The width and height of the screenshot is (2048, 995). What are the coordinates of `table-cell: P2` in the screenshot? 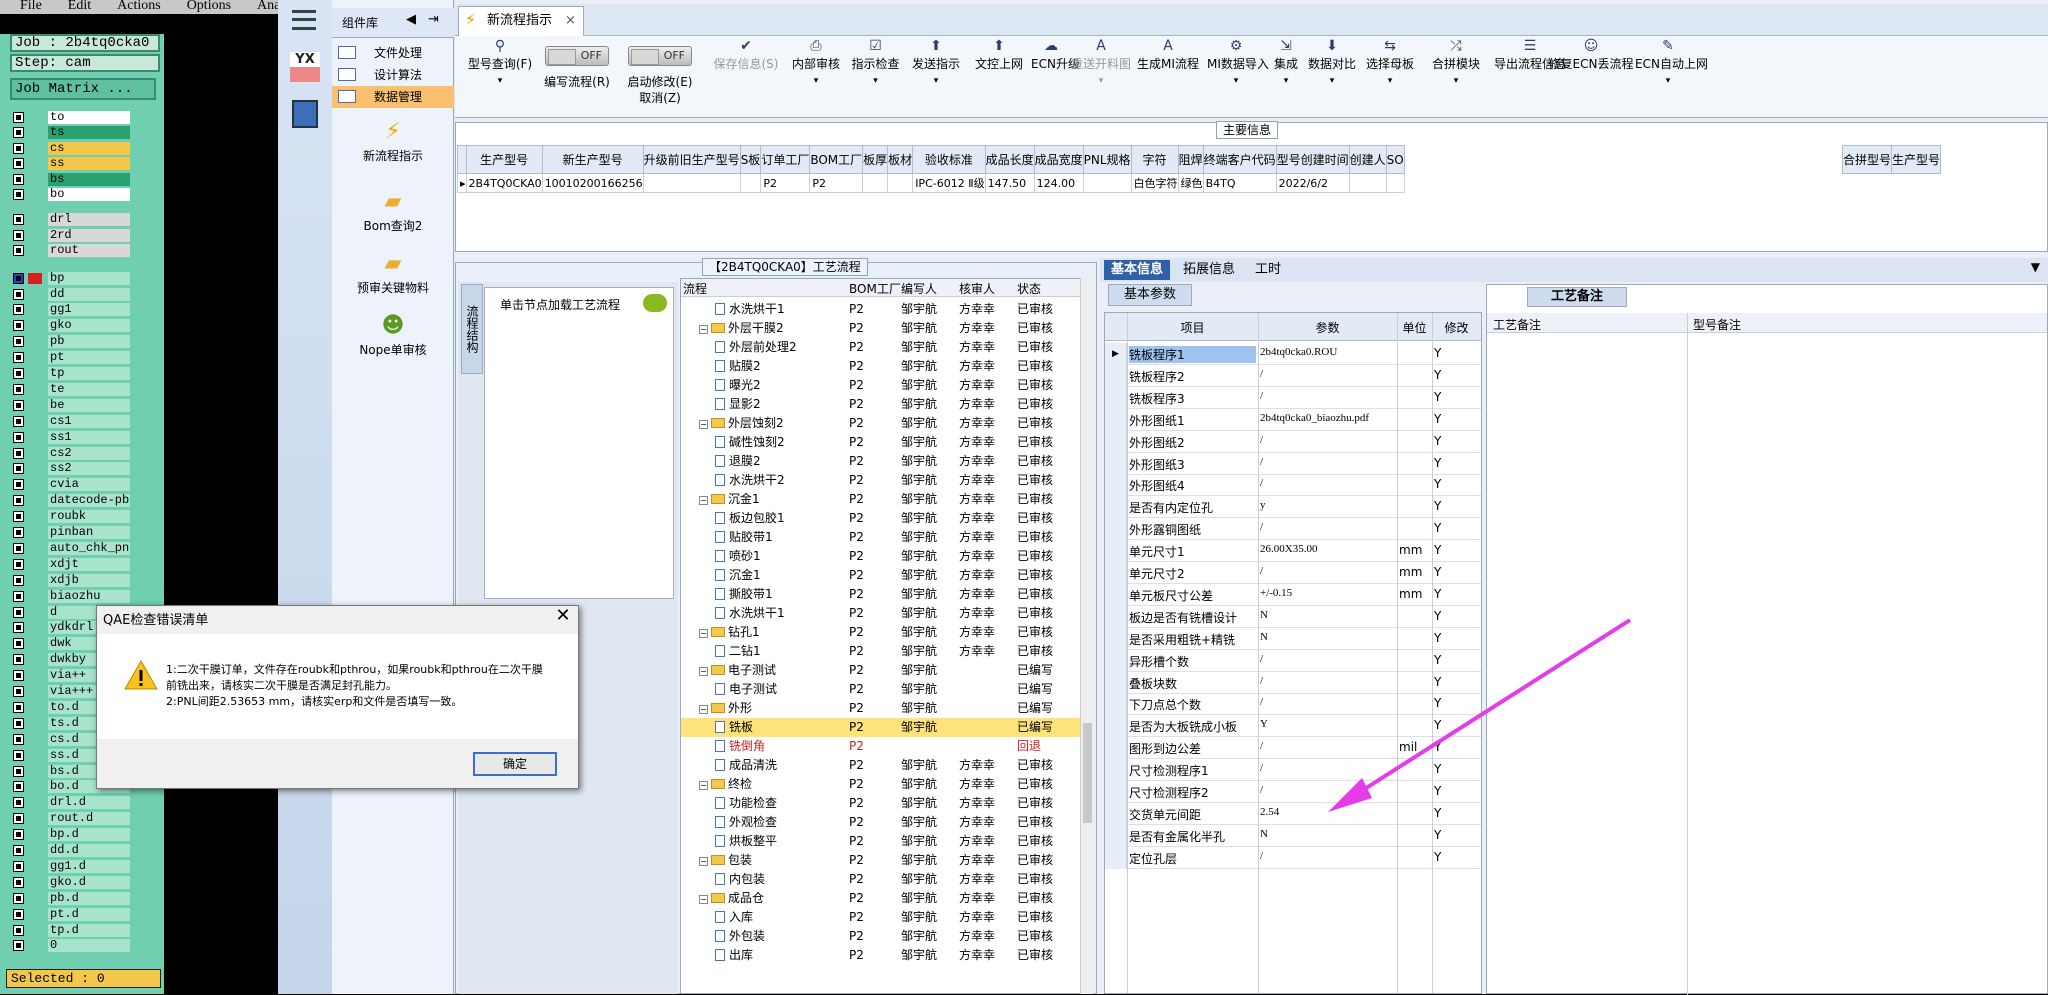 It's located at (785, 183).